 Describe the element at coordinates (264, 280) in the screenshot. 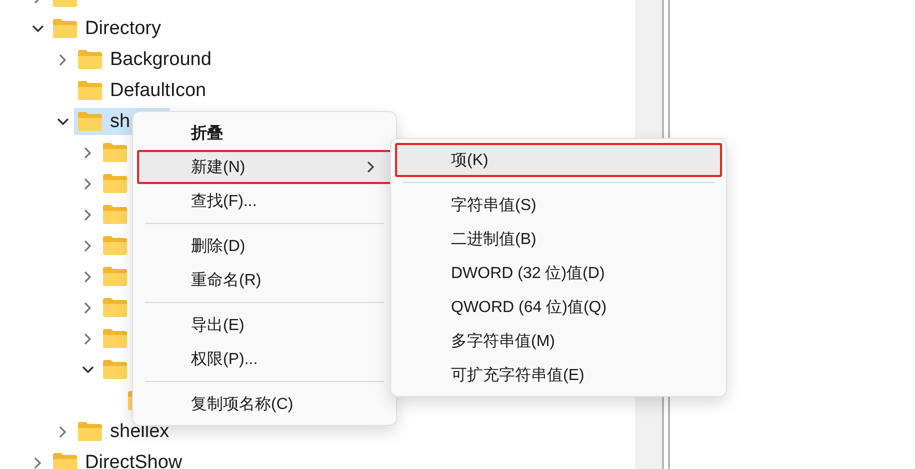

I see `menu-item: 重命名(R)` at that location.